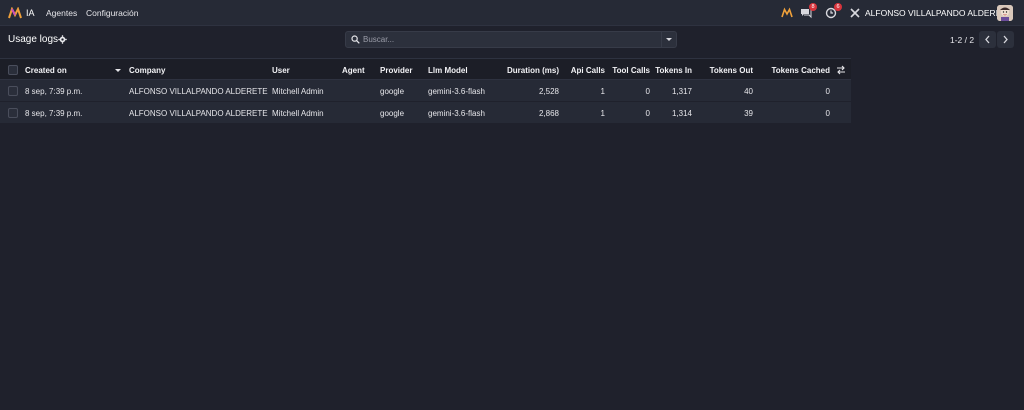  I want to click on cell-tokens-in: 1,317, so click(681, 91).